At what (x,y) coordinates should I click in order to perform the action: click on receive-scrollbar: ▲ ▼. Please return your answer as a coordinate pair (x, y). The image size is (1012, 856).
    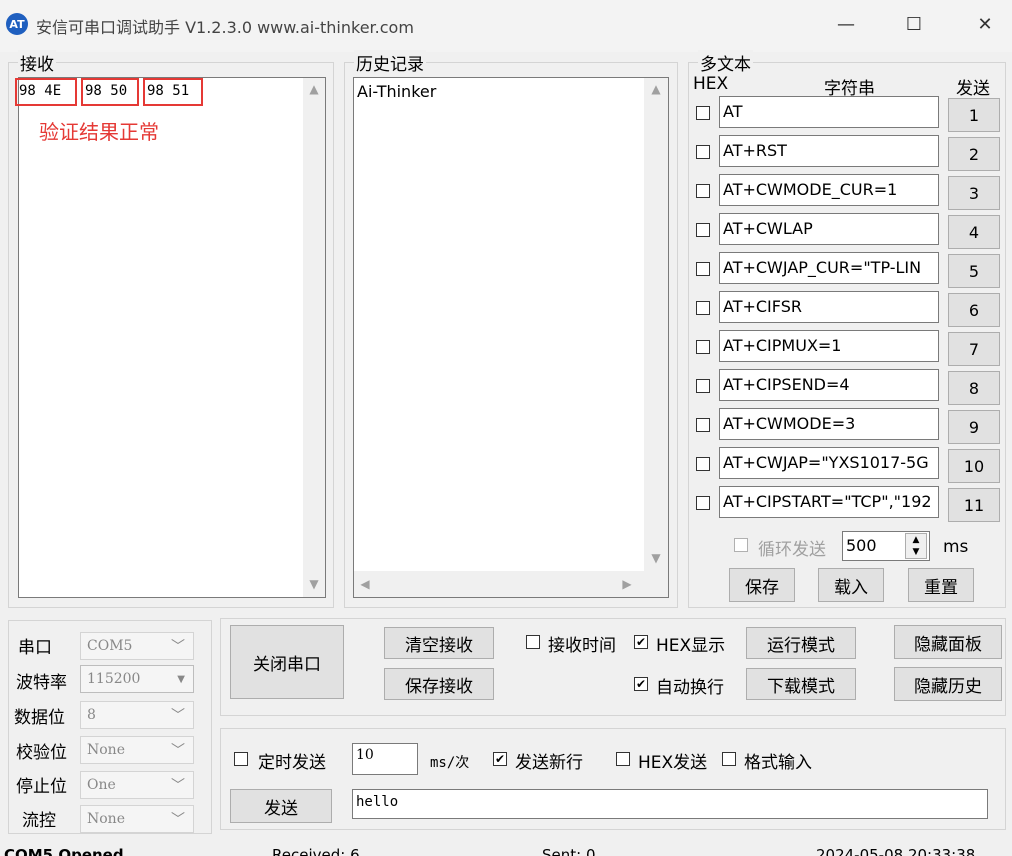
    Looking at the image, I should click on (314, 337).